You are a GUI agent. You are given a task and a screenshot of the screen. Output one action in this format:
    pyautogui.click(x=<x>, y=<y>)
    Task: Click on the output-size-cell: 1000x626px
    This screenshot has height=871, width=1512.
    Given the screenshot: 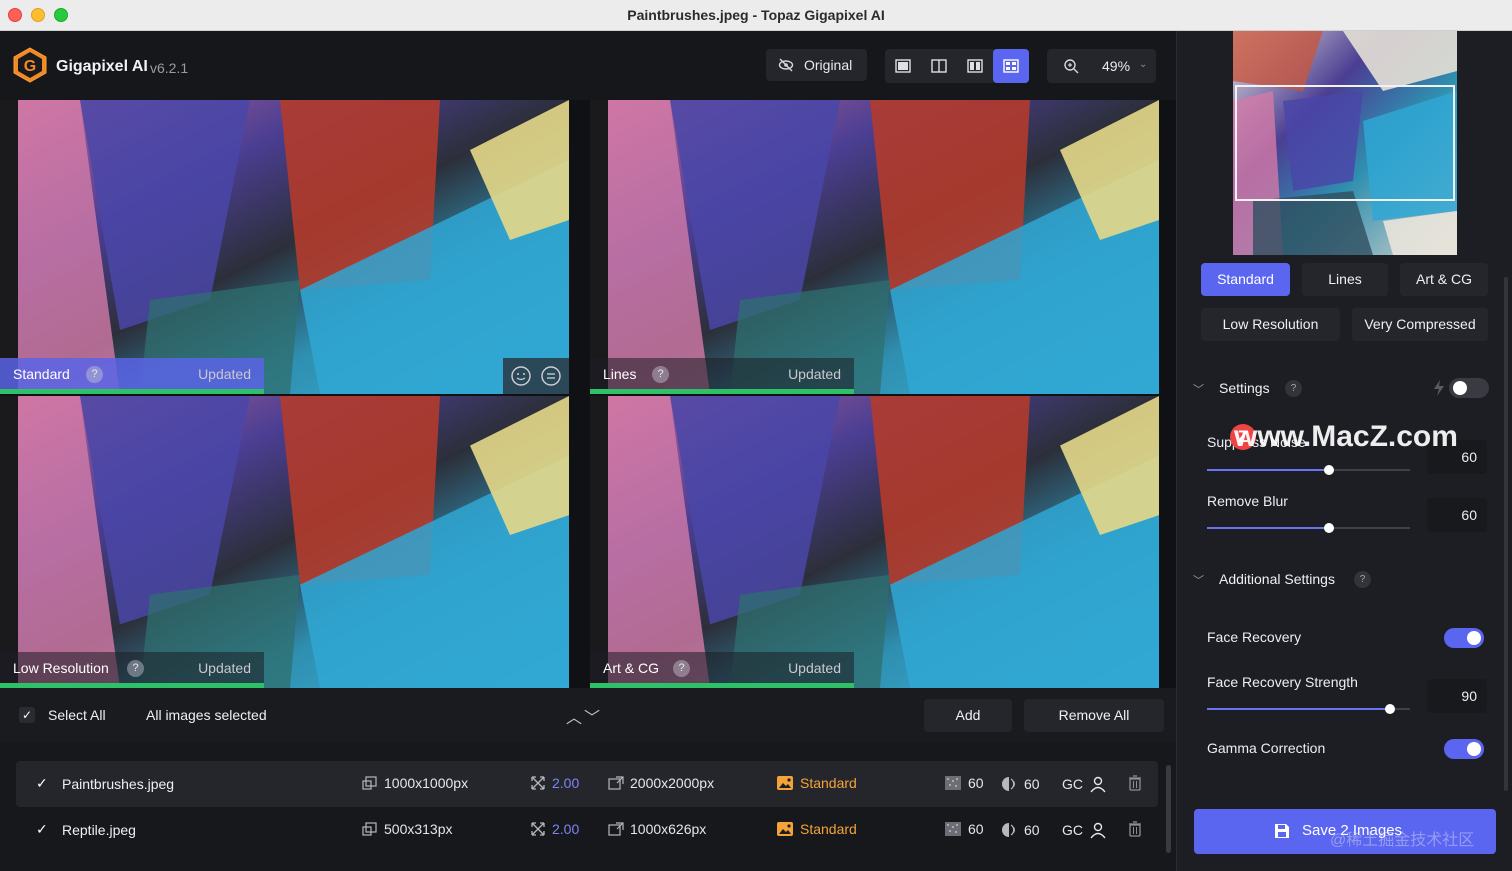 What is the action you would take?
    pyautogui.click(x=657, y=829)
    